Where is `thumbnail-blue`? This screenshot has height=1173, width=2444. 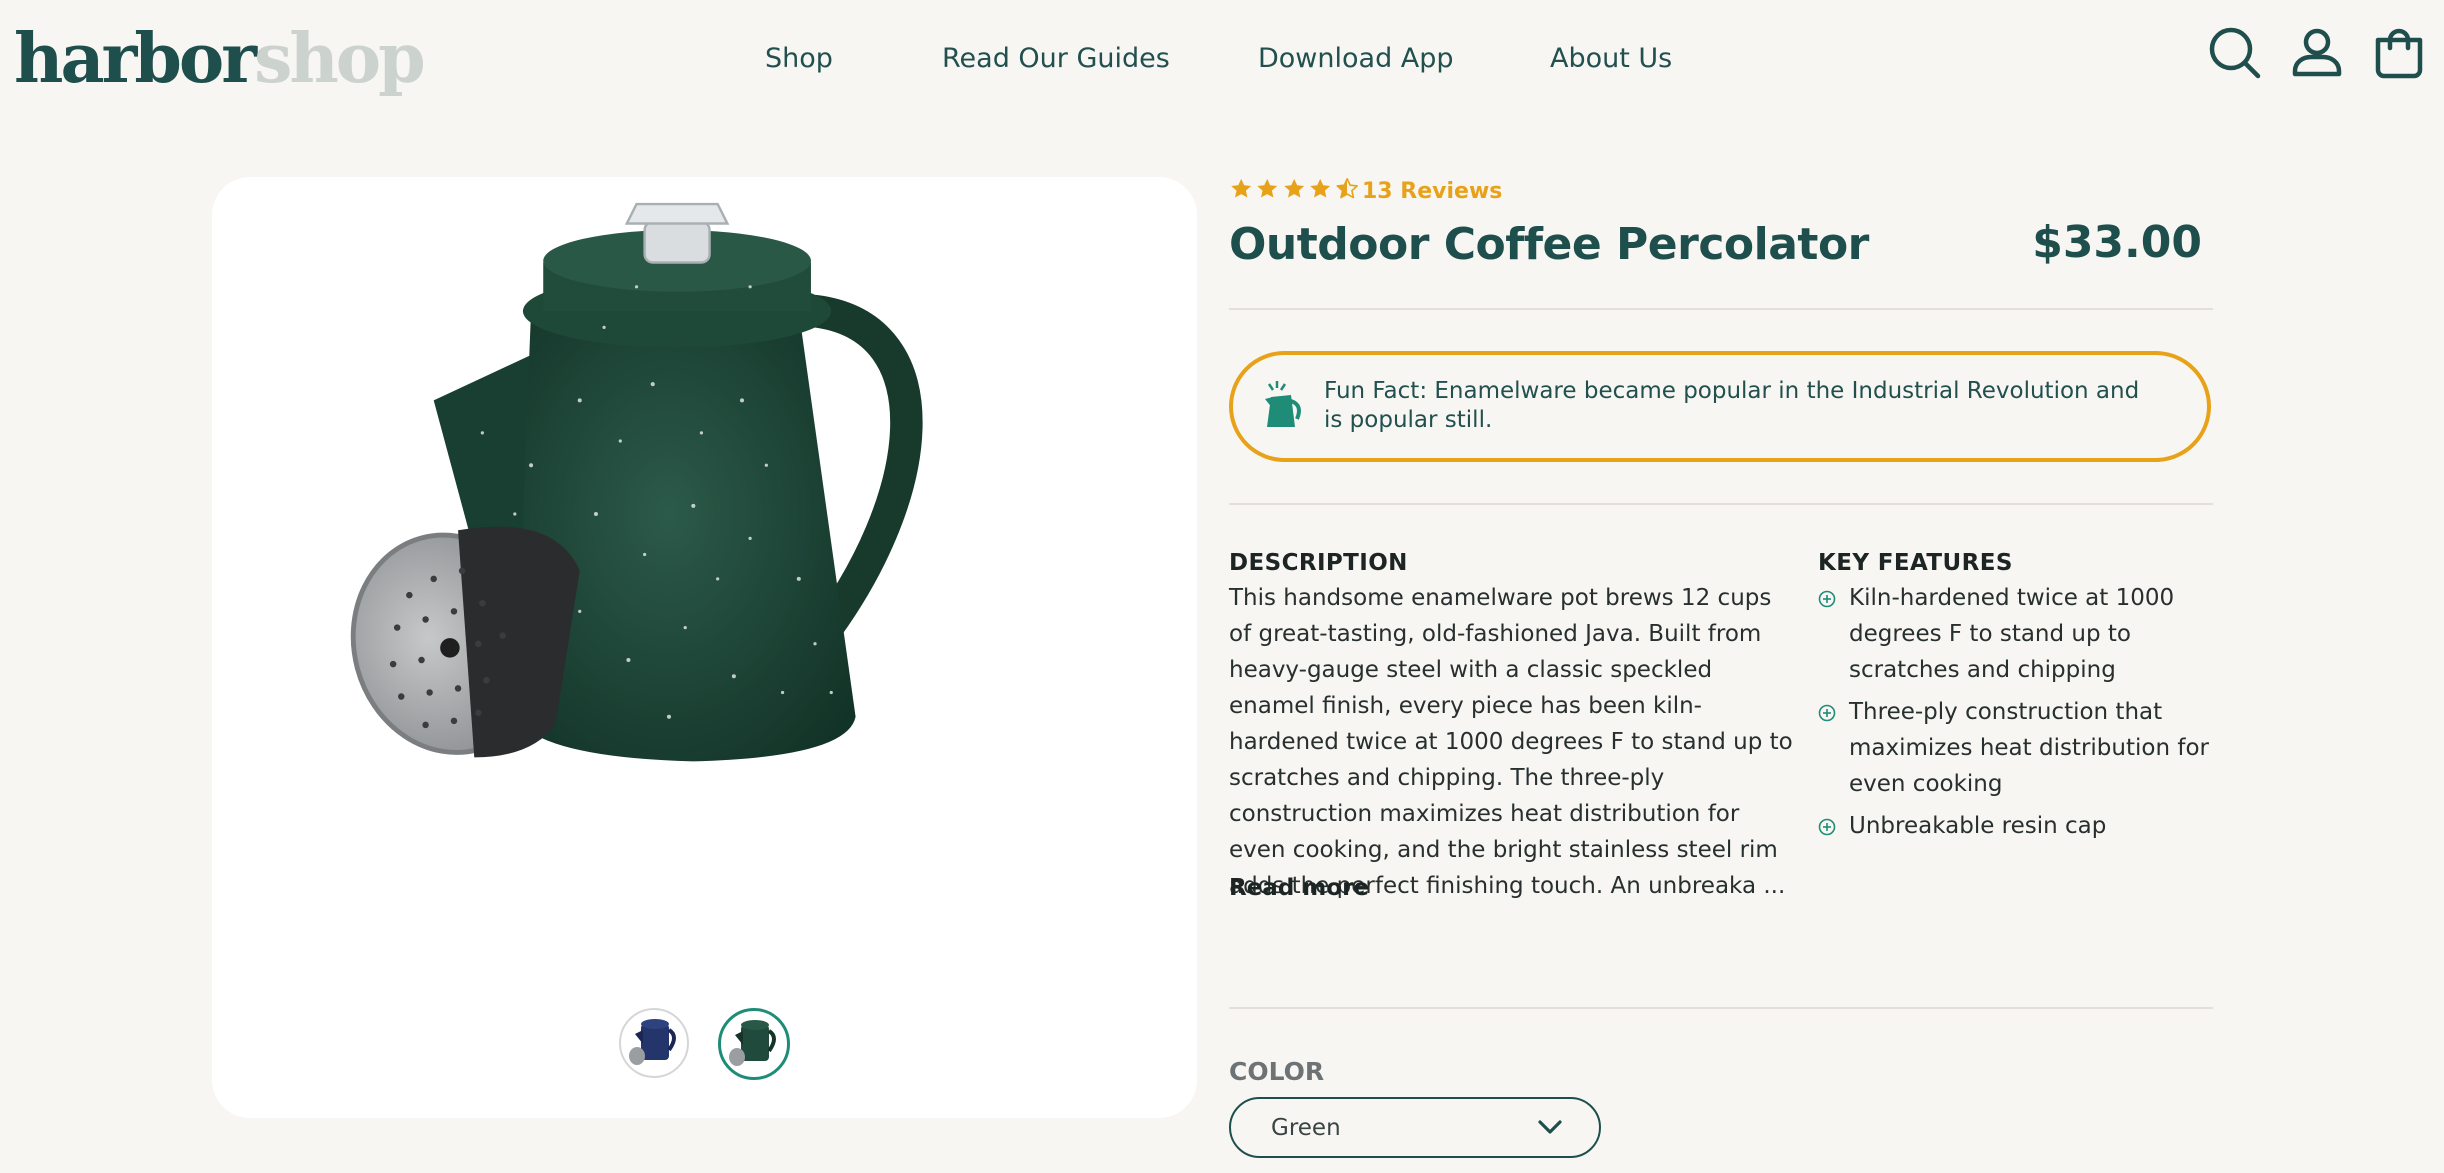
thumbnail-blue is located at coordinates (654, 1043).